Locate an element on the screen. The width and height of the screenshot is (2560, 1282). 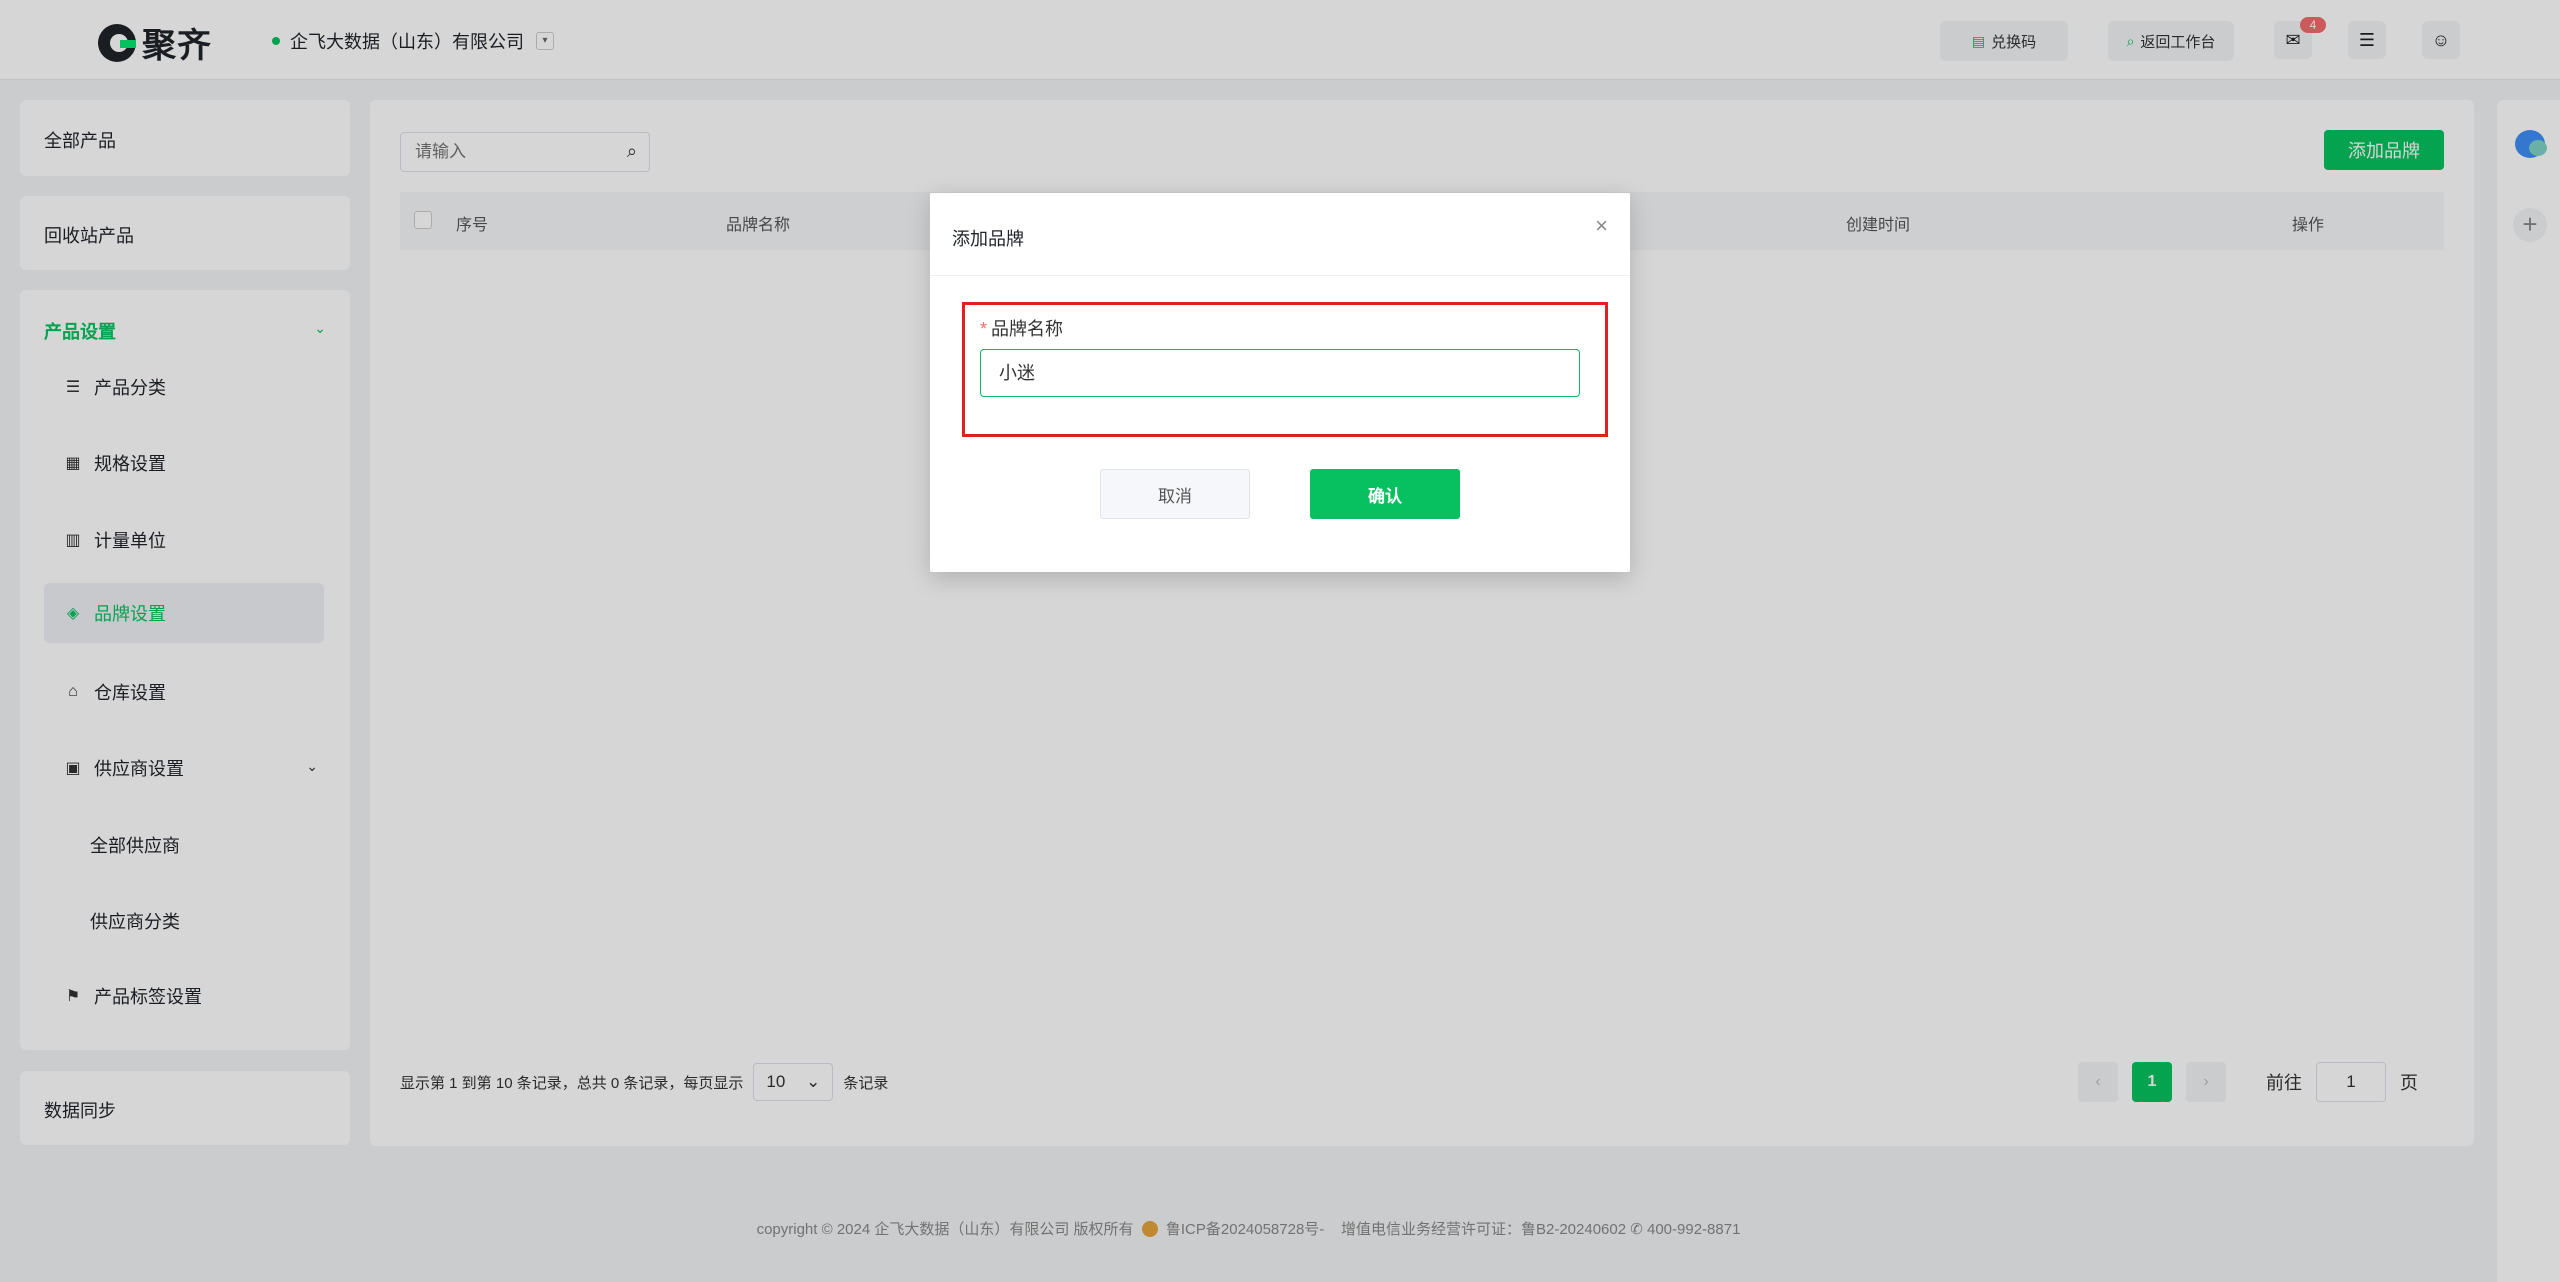
confirm-button: 确认 is located at coordinates (1385, 494).